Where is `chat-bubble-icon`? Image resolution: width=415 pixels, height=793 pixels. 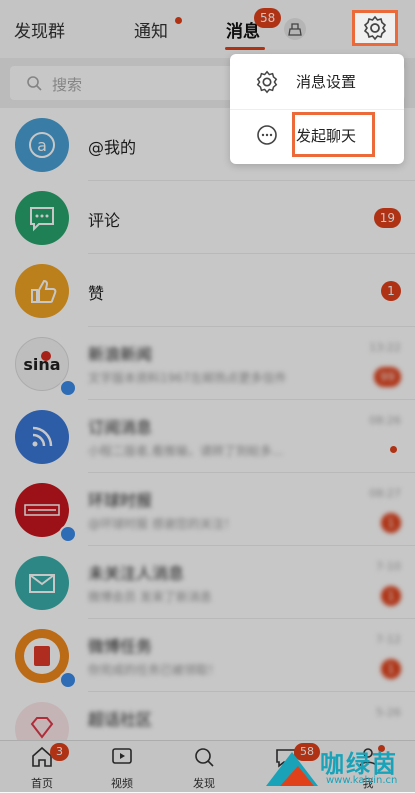
chat-bubble-icon is located at coordinates (267, 137).